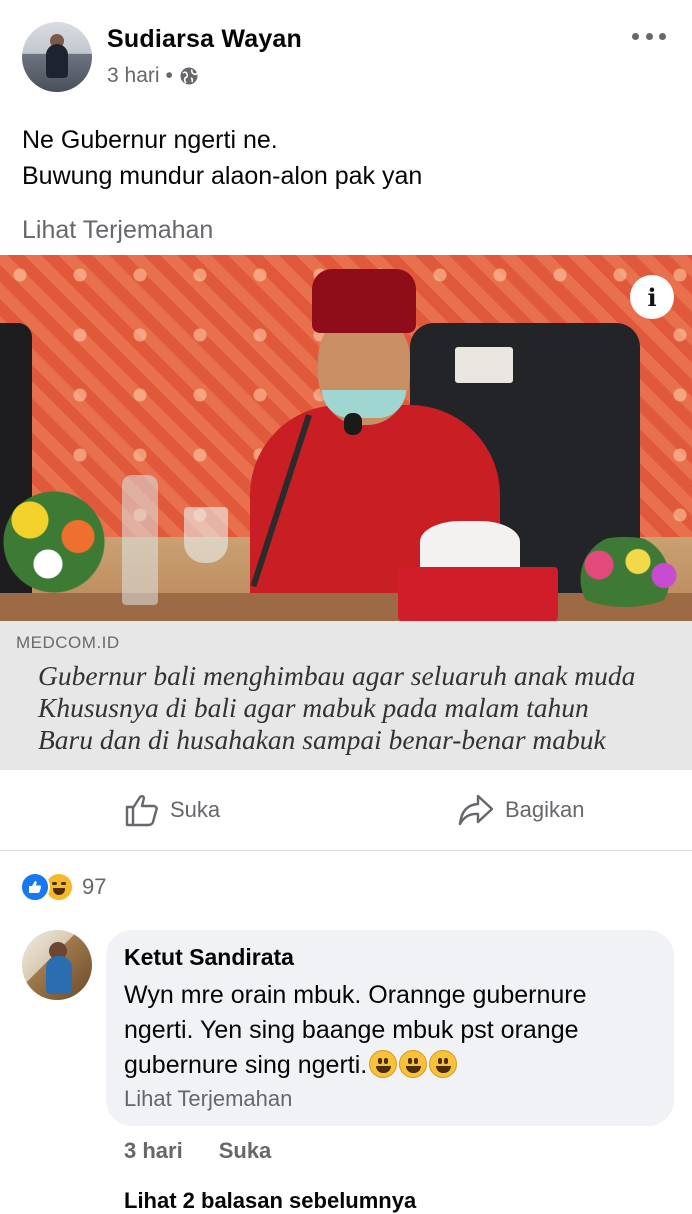 This screenshot has width=692, height=1214. What do you see at coordinates (94, 886) in the screenshot?
I see `reaction-count: 97` at bounding box center [94, 886].